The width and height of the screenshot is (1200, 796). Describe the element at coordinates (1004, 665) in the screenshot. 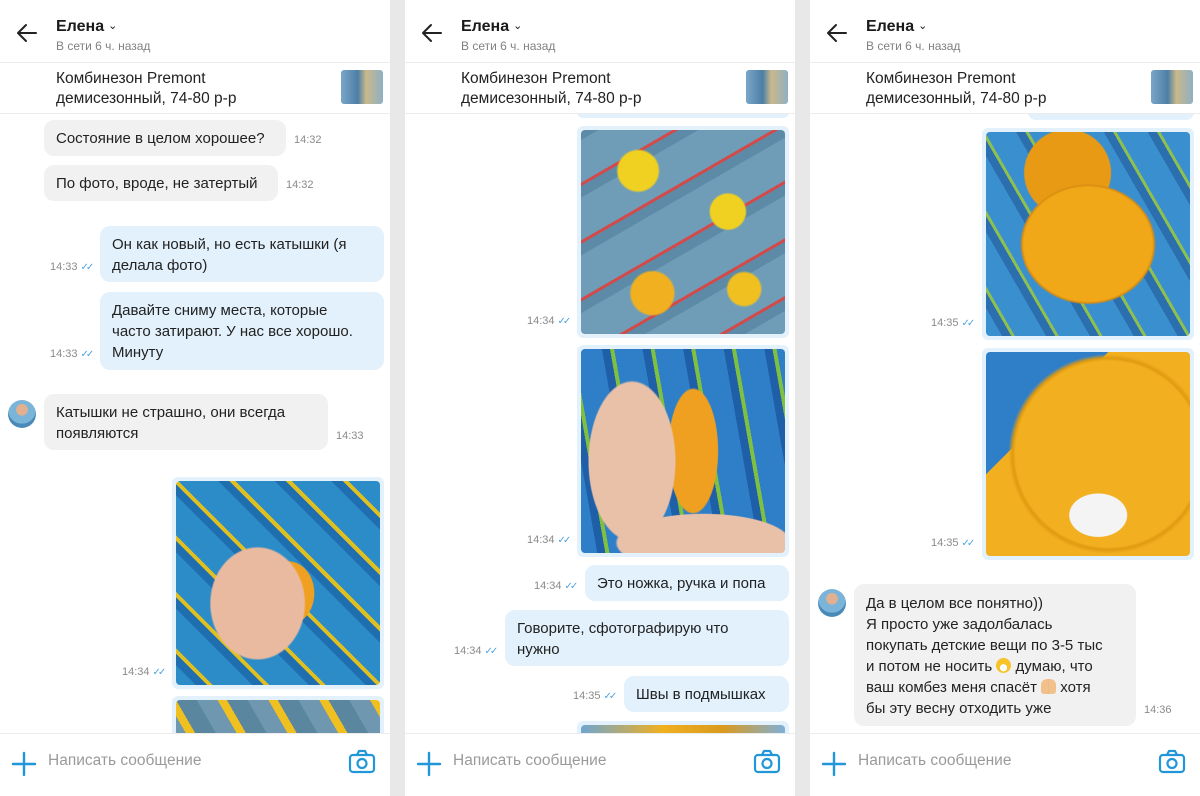

I see `grimacing-emoji-icon` at that location.